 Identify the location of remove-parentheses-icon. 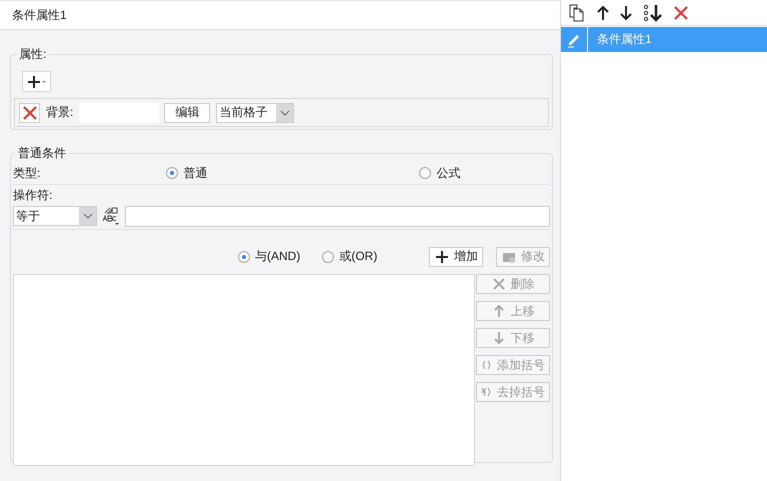
(486, 392).